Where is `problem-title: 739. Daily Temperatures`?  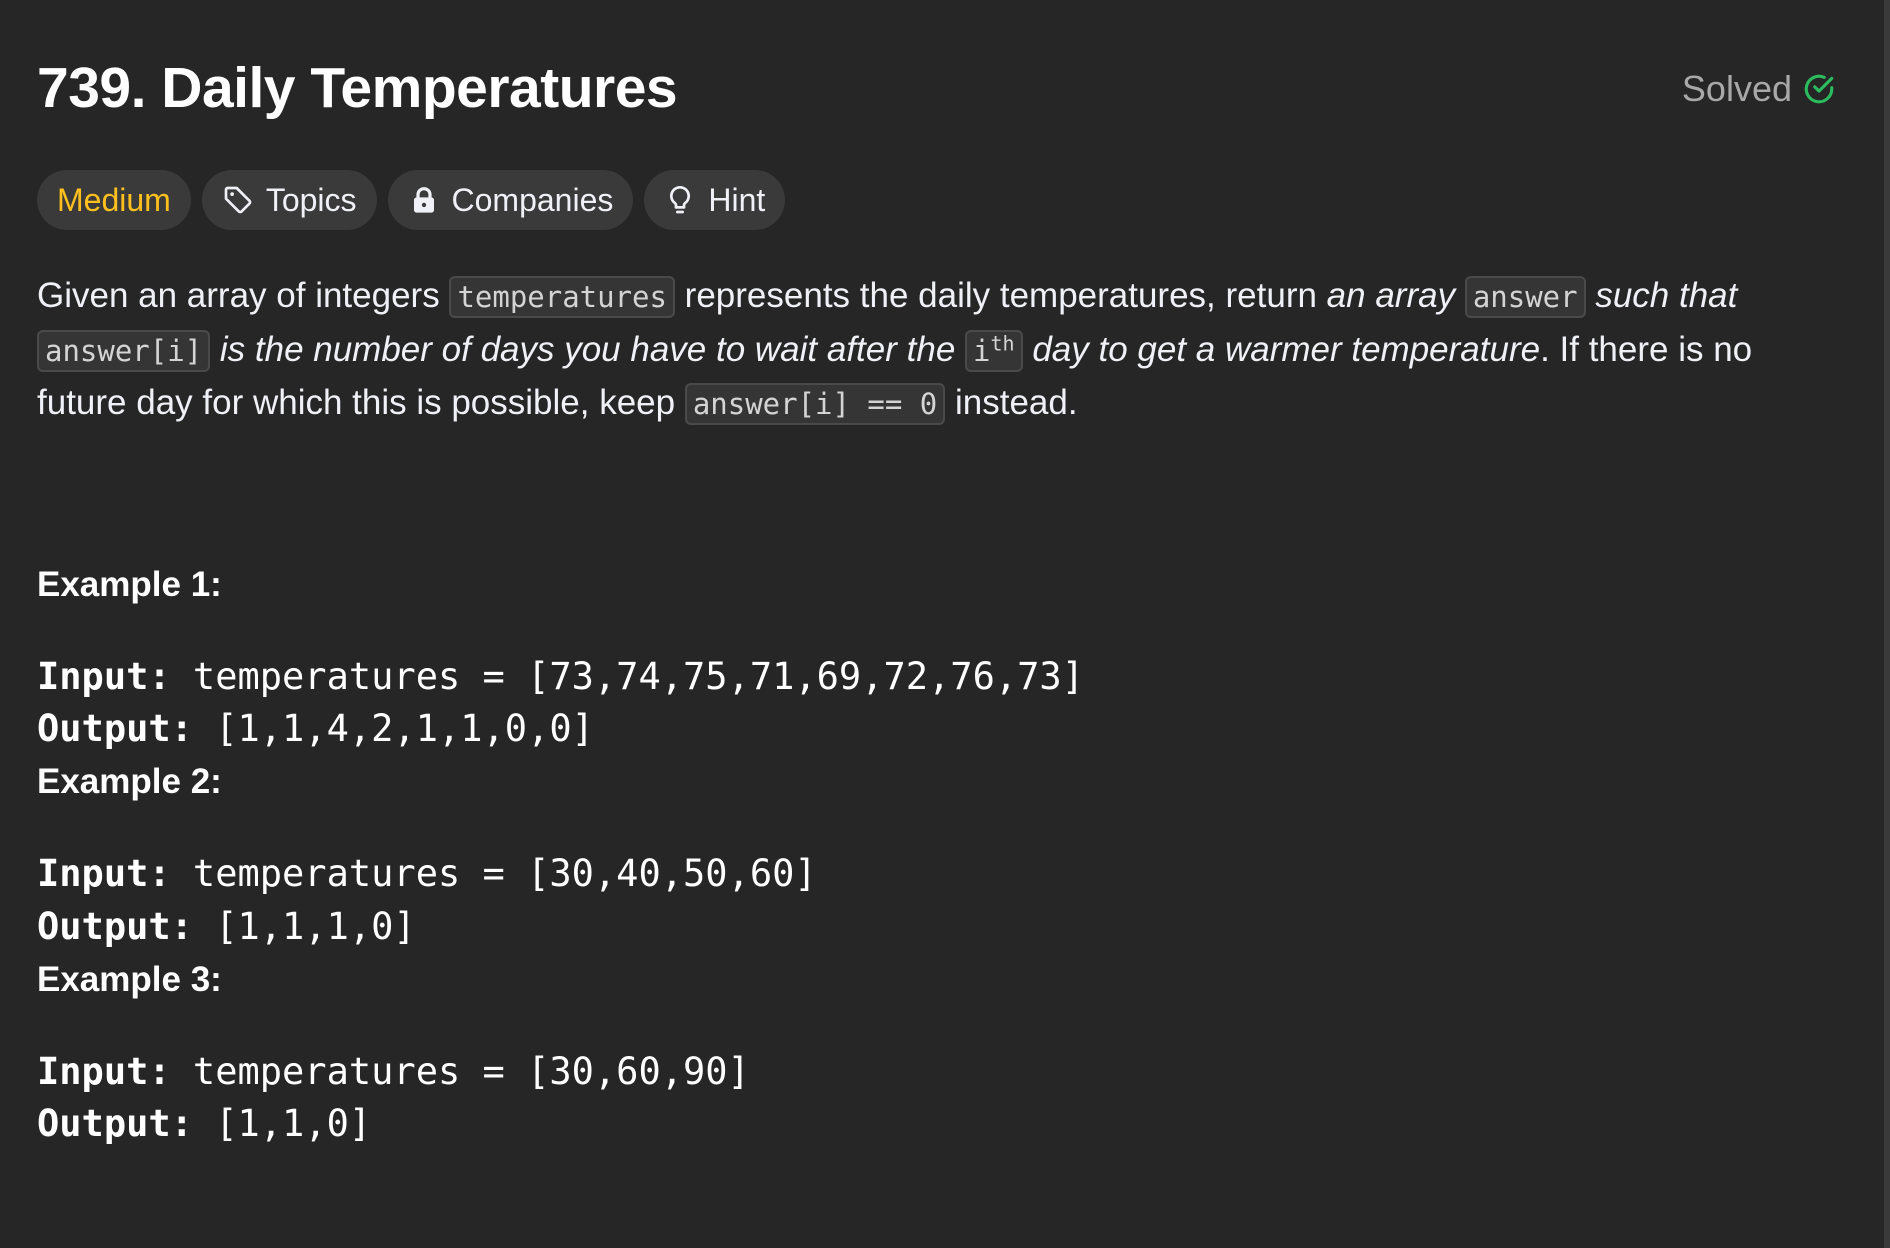
problem-title: 739. Daily Temperatures is located at coordinates (357, 88).